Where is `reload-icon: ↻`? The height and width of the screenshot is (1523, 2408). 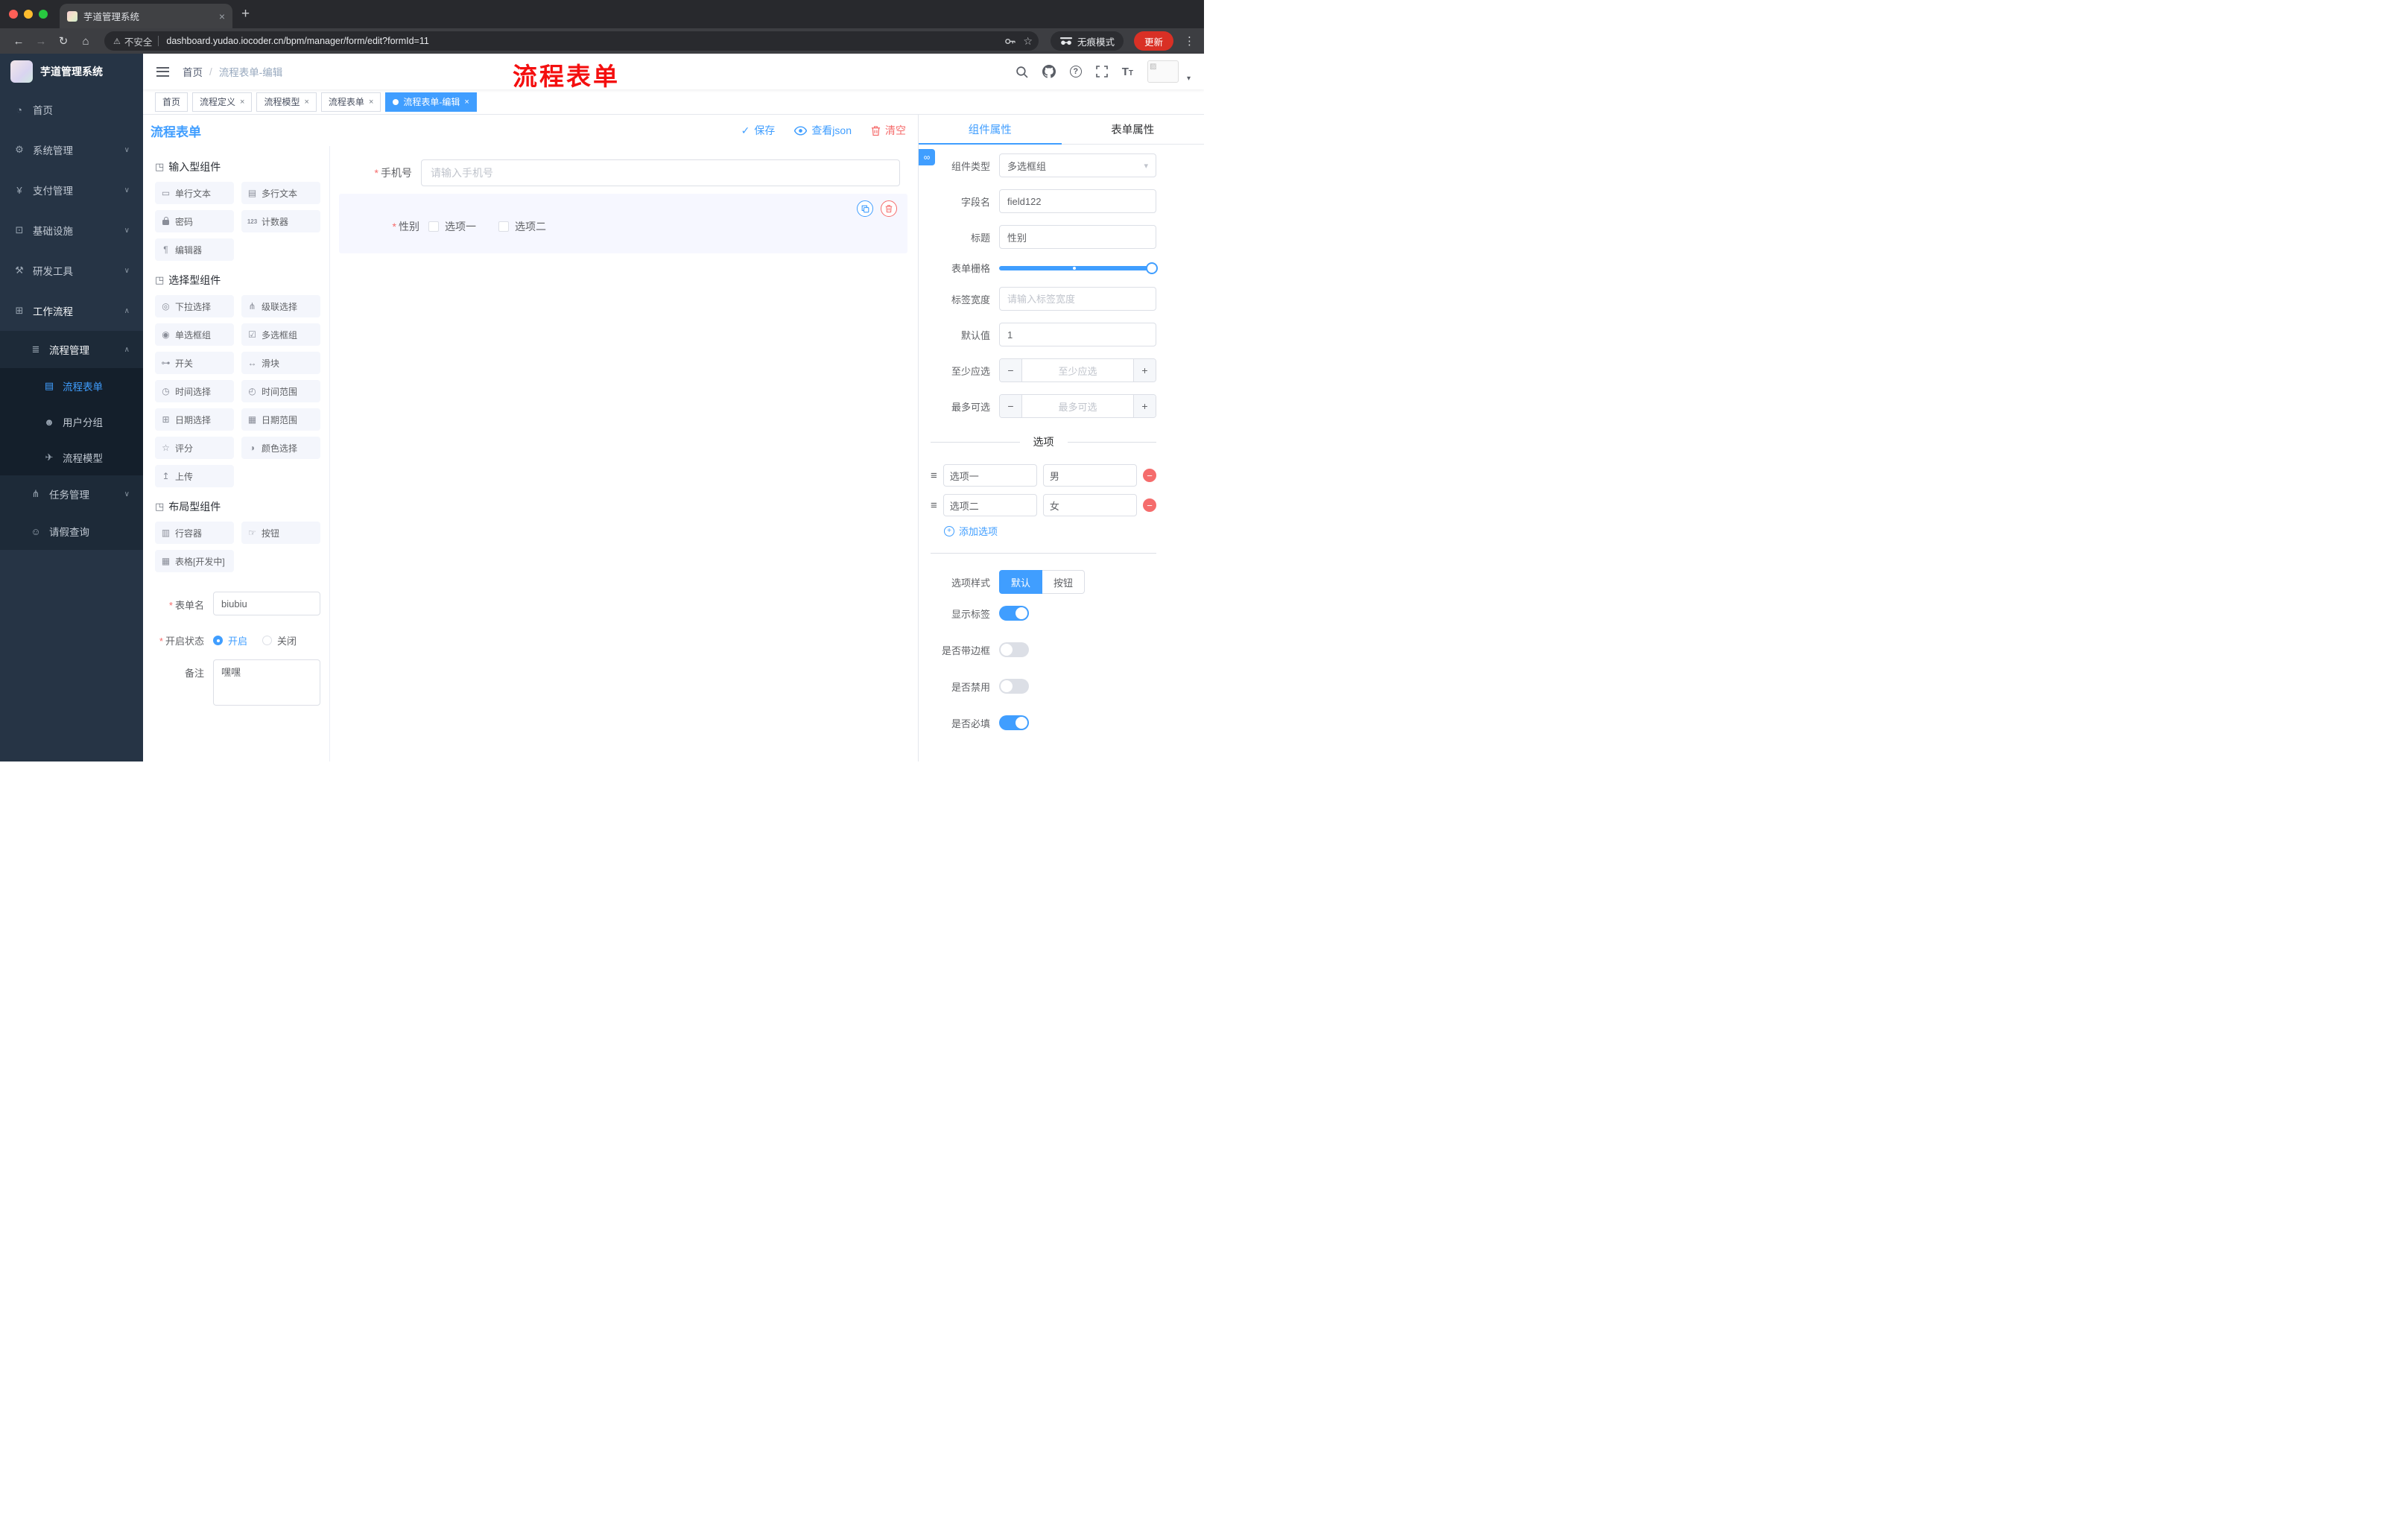
reload-icon: ↻ is located at coordinates (63, 41).